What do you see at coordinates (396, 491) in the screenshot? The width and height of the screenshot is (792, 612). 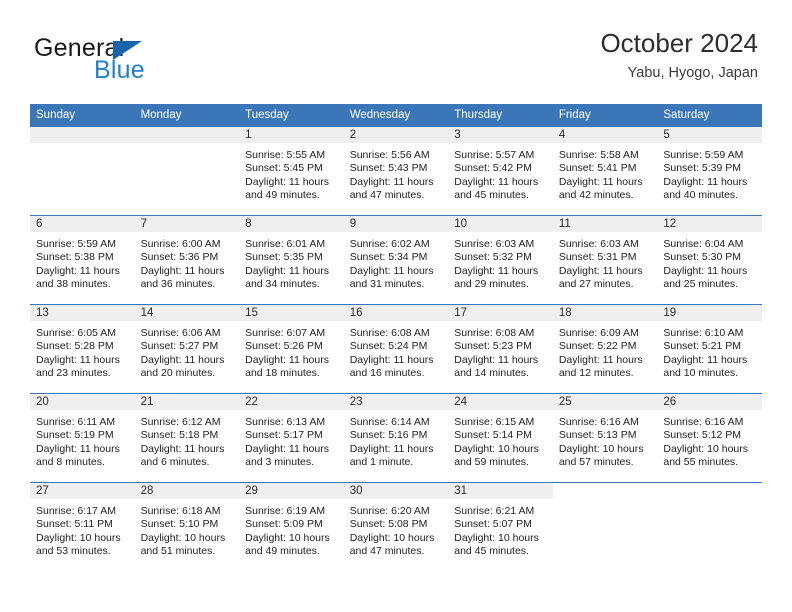 I see `day-number: 30` at bounding box center [396, 491].